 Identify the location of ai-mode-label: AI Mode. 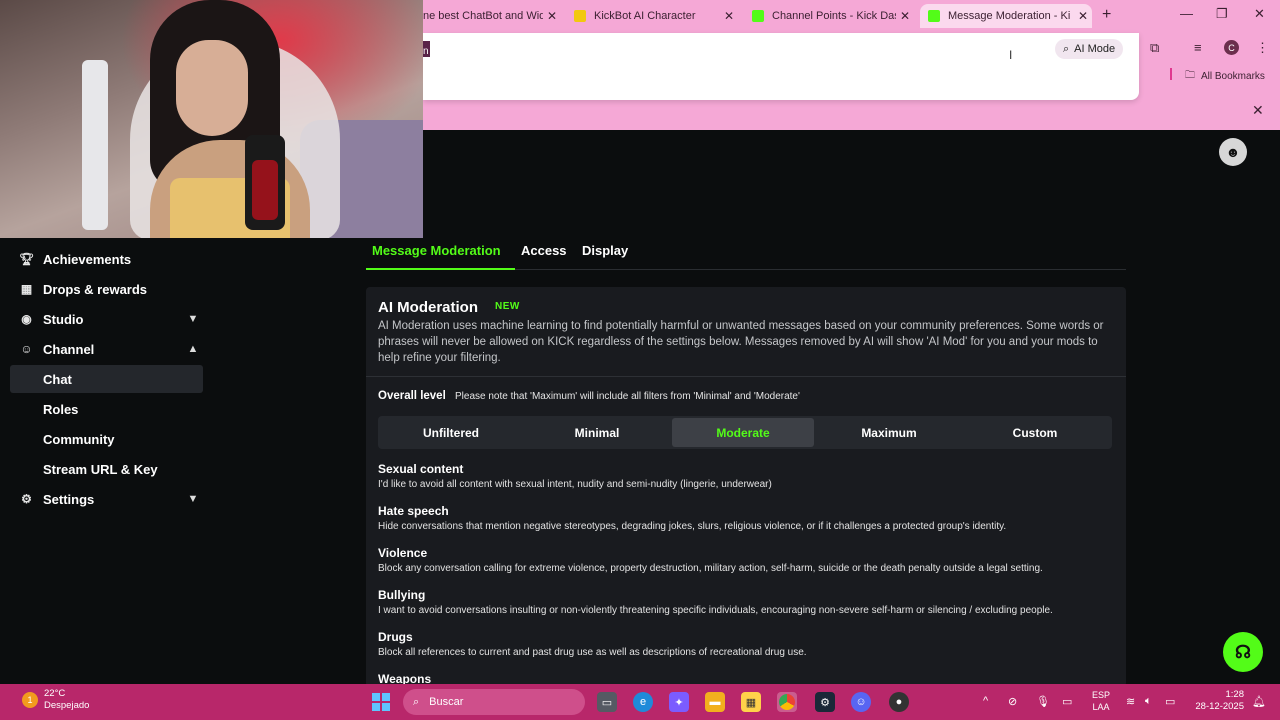
(1095, 49).